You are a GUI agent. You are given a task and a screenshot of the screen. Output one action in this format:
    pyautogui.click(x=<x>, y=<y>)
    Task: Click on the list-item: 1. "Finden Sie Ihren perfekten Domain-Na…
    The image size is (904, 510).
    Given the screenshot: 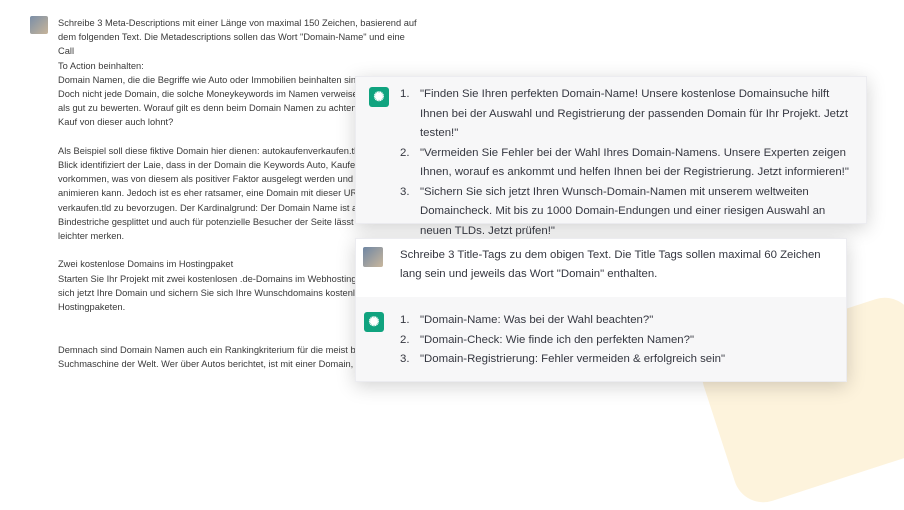 What is the action you would take?
    pyautogui.click(x=624, y=113)
    